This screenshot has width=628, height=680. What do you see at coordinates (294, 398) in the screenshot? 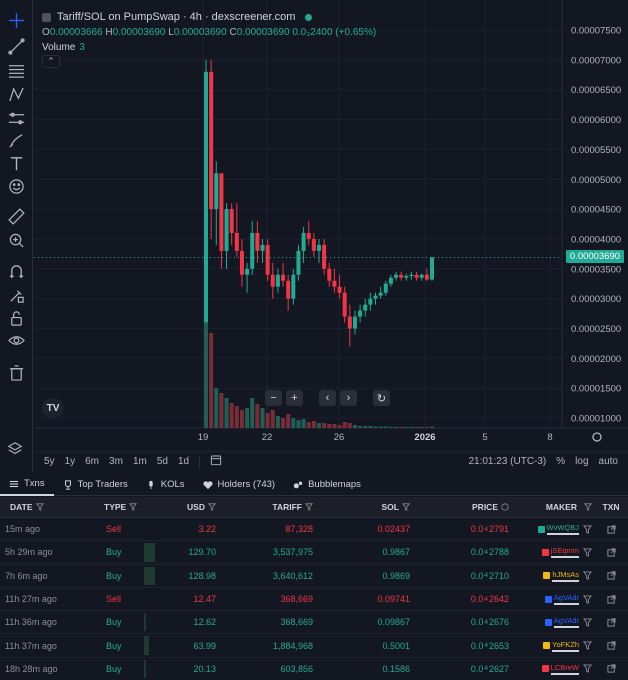
I see `zoom-in-button: +` at bounding box center [294, 398].